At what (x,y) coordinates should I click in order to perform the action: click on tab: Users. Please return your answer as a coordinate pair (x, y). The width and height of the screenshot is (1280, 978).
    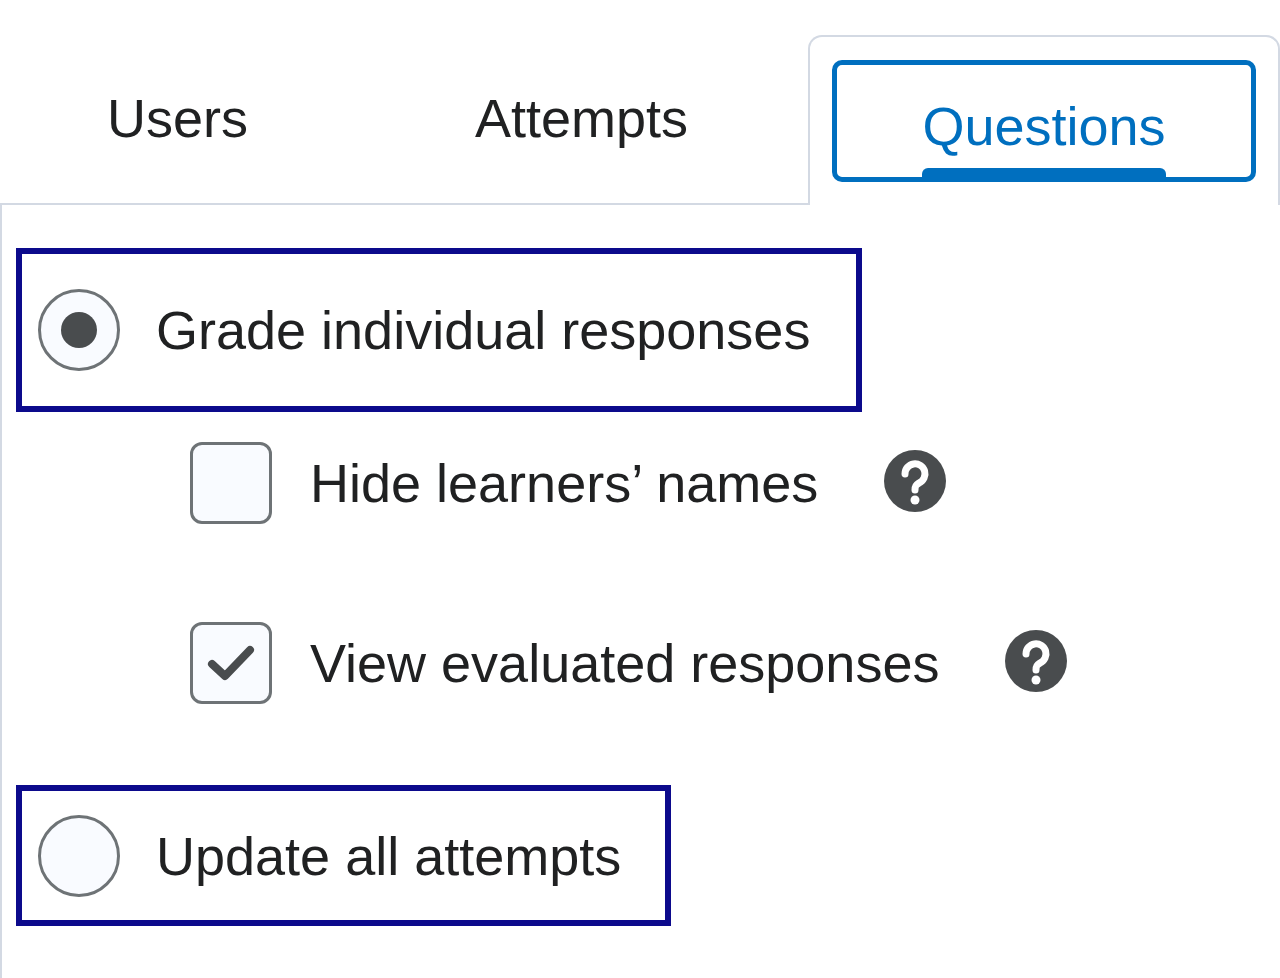
    Looking at the image, I should click on (177, 120).